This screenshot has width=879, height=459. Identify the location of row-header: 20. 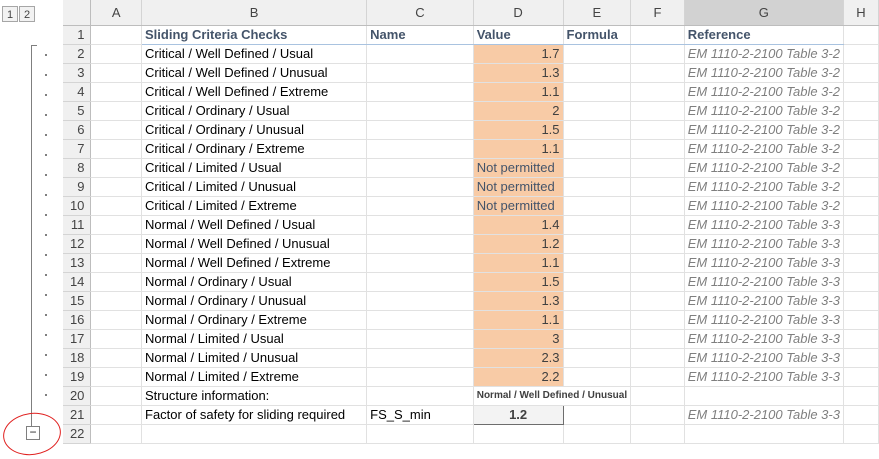
(77, 396).